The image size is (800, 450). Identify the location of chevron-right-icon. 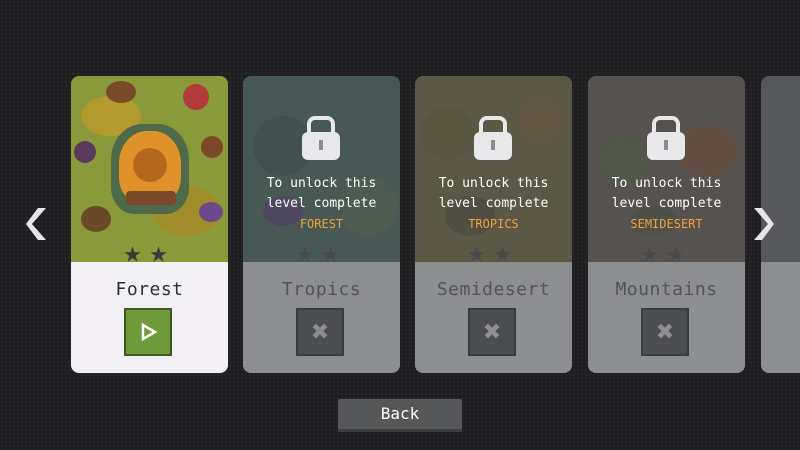
(764, 224).